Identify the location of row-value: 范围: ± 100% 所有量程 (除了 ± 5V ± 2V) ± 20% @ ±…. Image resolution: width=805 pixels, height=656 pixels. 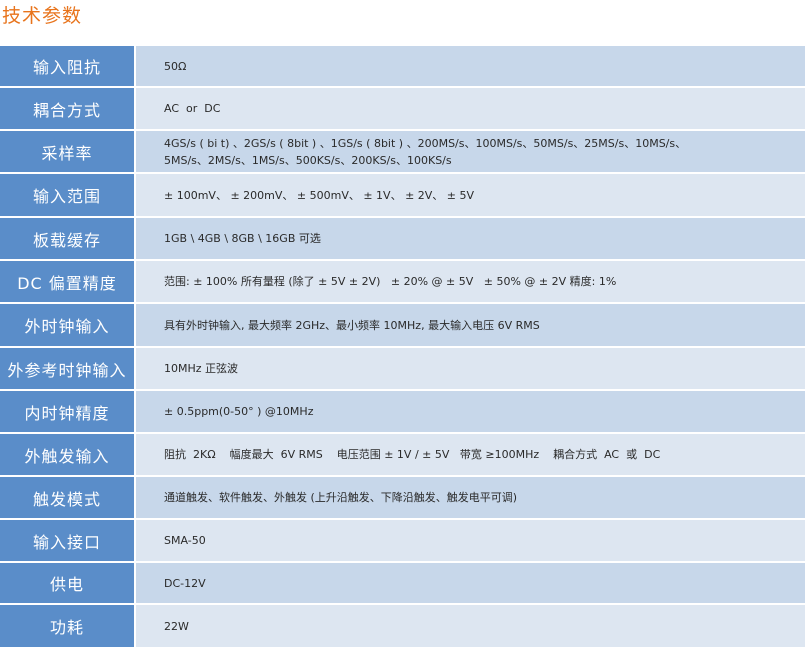
(470, 281).